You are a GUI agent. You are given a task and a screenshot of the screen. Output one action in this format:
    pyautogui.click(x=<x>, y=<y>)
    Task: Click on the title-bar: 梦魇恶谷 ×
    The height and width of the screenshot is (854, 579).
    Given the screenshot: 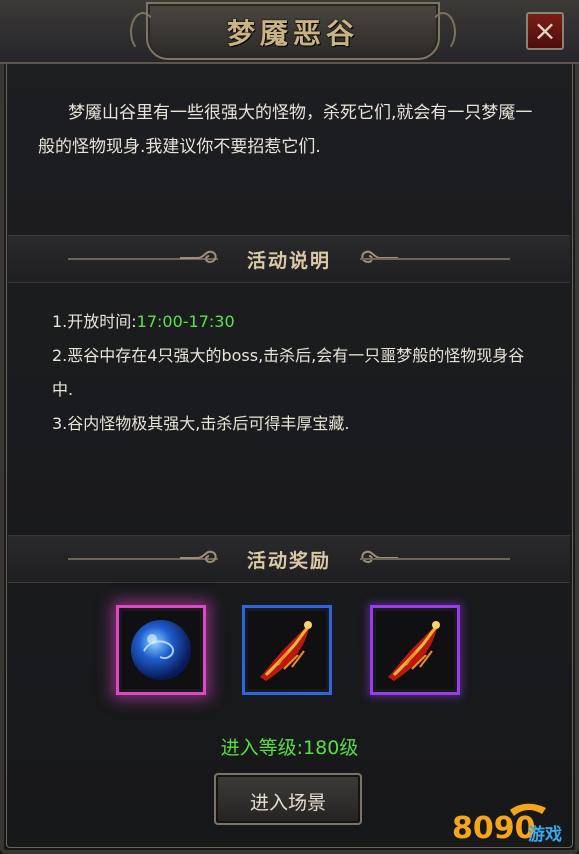 What is the action you would take?
    pyautogui.click(x=289, y=32)
    